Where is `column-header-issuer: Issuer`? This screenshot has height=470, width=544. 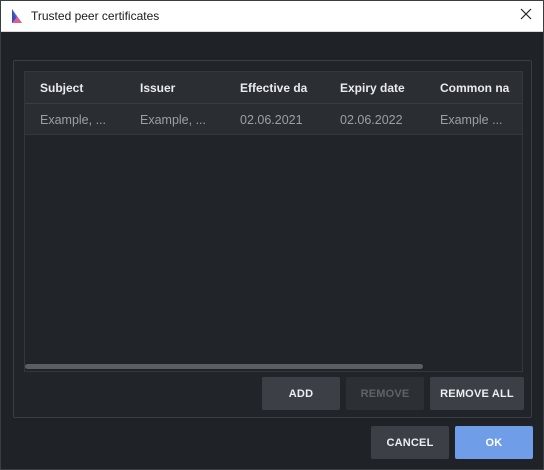
column-header-issuer: Issuer is located at coordinates (185, 88).